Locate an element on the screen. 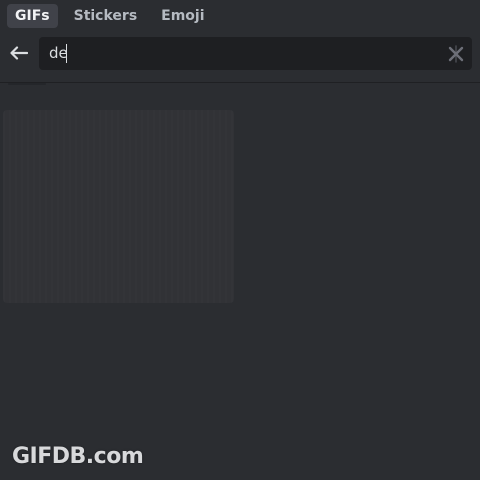 The height and width of the screenshot is (480, 480). watermark: GIFDB.com is located at coordinates (78, 456).